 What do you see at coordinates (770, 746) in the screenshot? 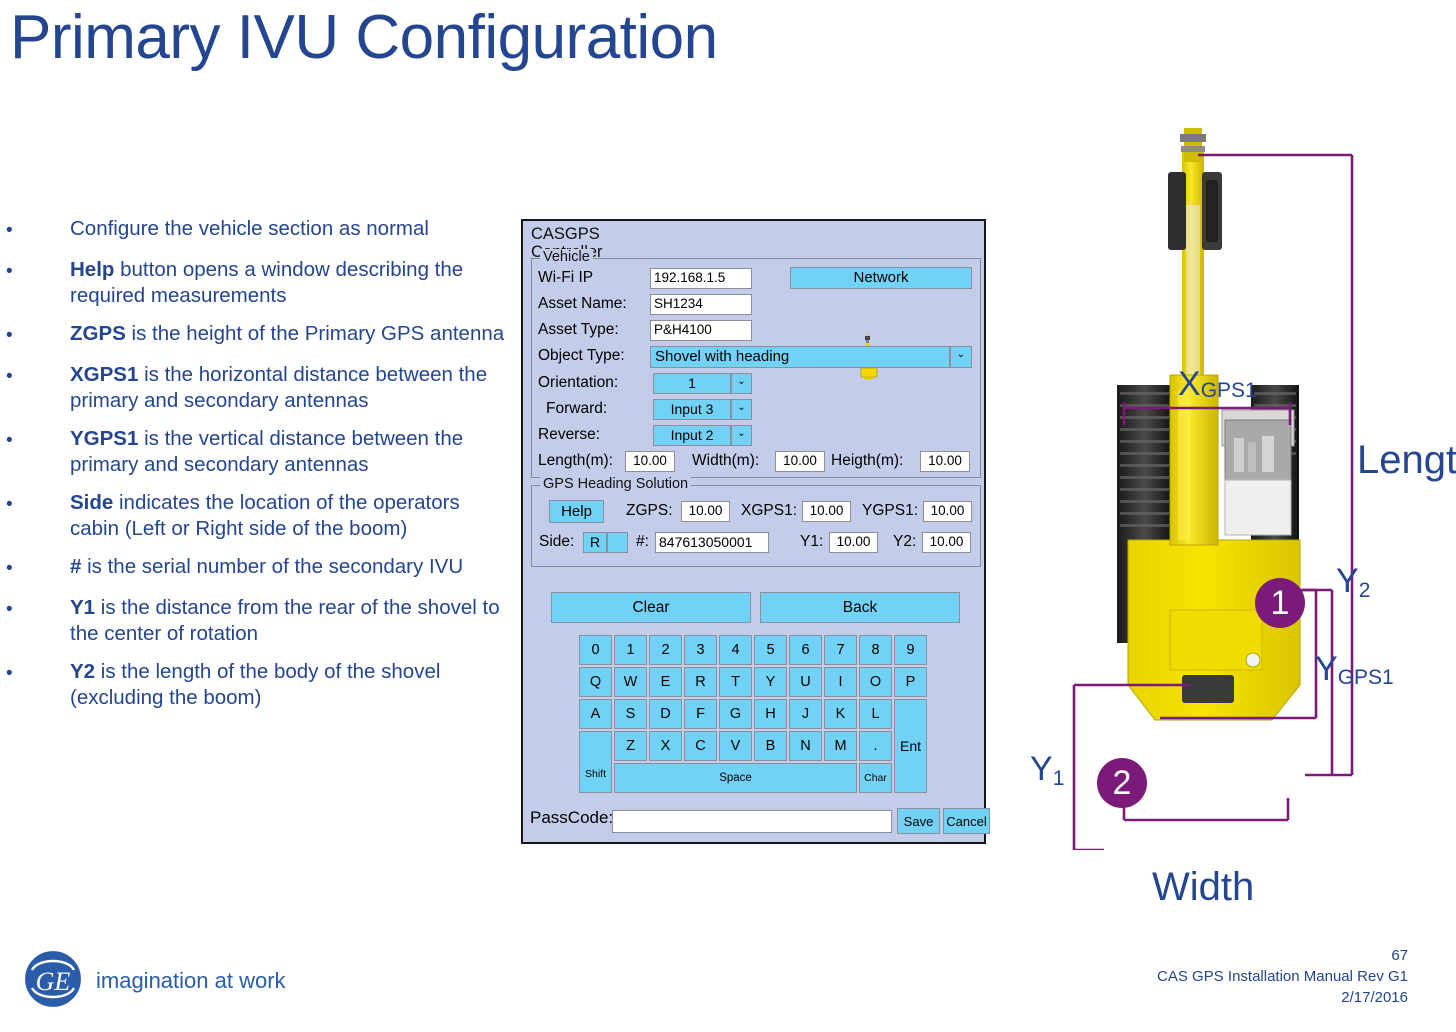
I see `key-b: B` at bounding box center [770, 746].